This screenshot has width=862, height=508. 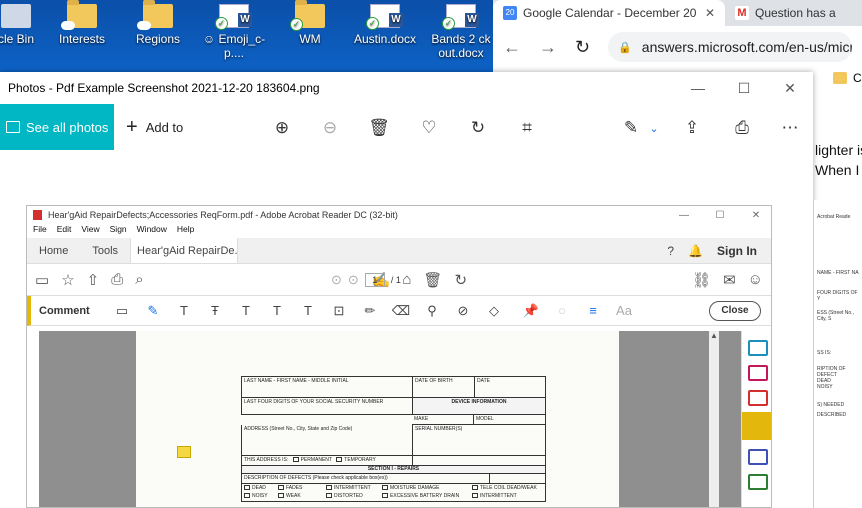 What do you see at coordinates (840, 78) in the screenshot?
I see `bookmark-folder-icon` at bounding box center [840, 78].